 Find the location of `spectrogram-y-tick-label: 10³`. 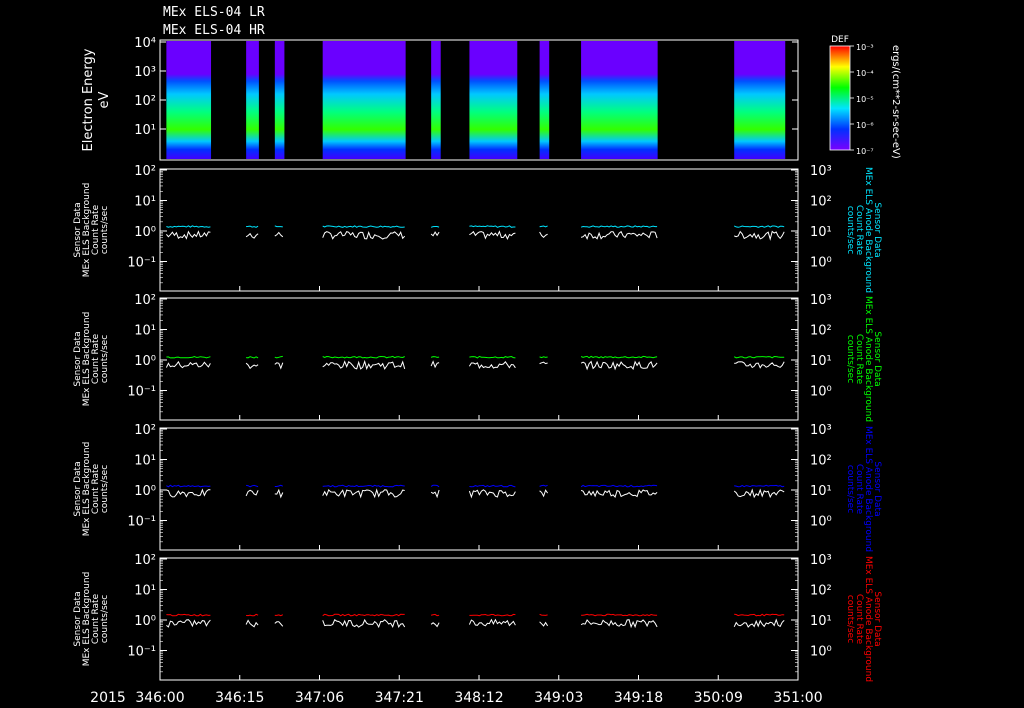

spectrogram-y-tick-label: 10³ is located at coordinates (145, 72).